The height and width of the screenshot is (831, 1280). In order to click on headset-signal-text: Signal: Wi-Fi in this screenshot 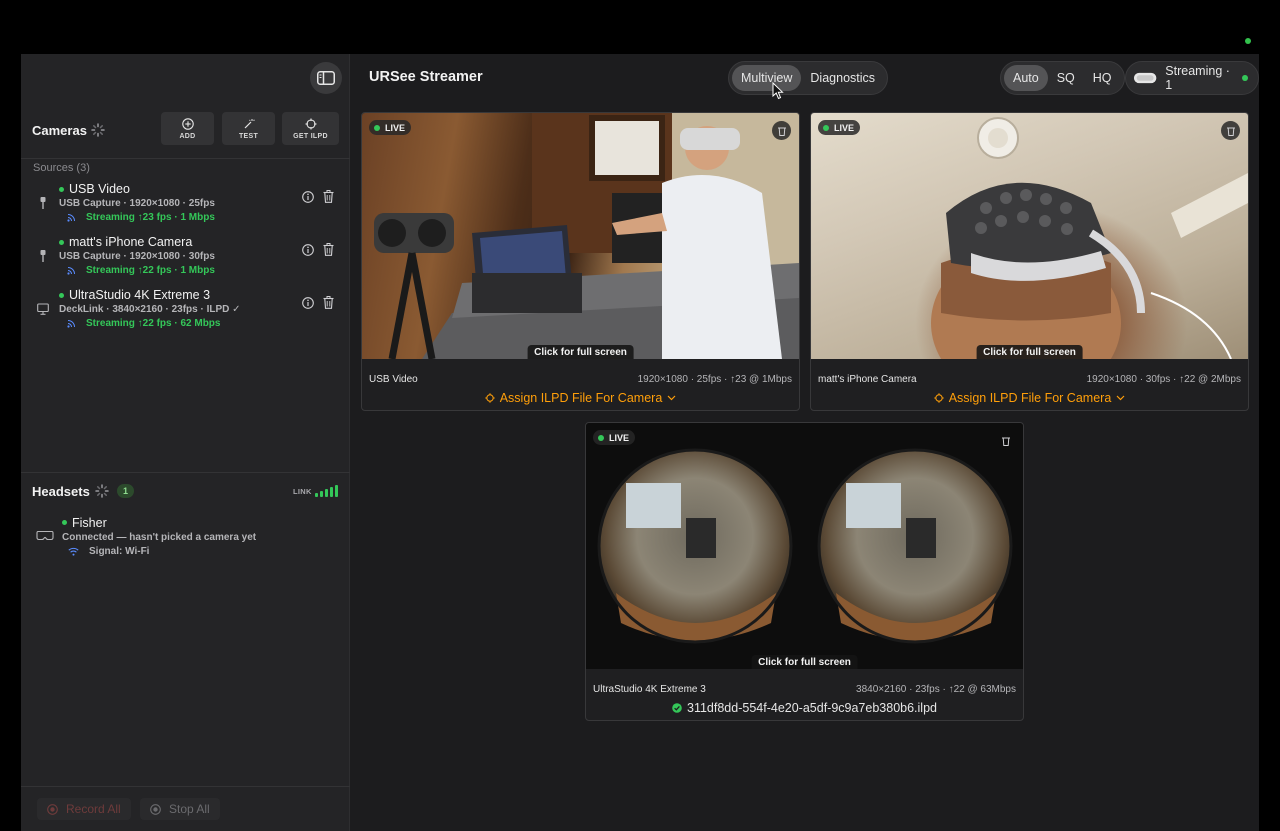, I will do `click(119, 551)`.